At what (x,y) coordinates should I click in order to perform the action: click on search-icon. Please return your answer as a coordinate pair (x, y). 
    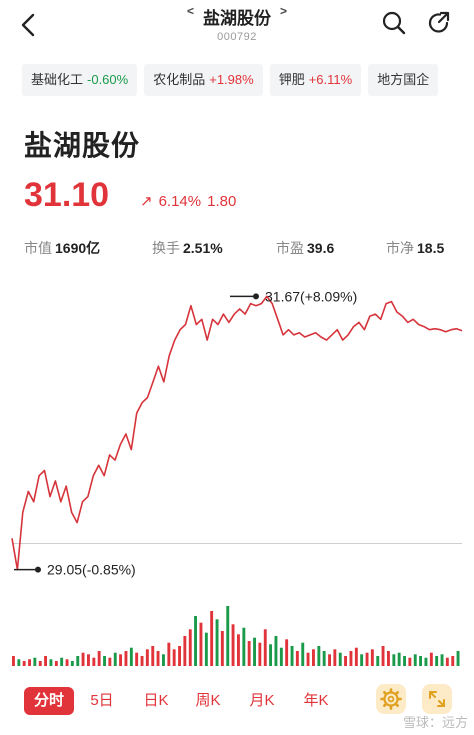
    Looking at the image, I should click on (394, 23).